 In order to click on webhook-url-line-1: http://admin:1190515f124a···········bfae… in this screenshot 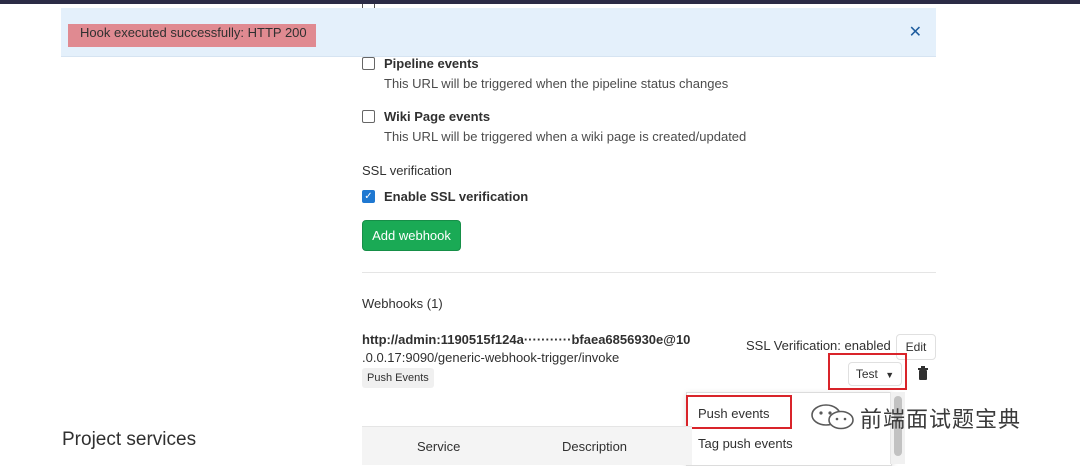, I will do `click(526, 339)`.